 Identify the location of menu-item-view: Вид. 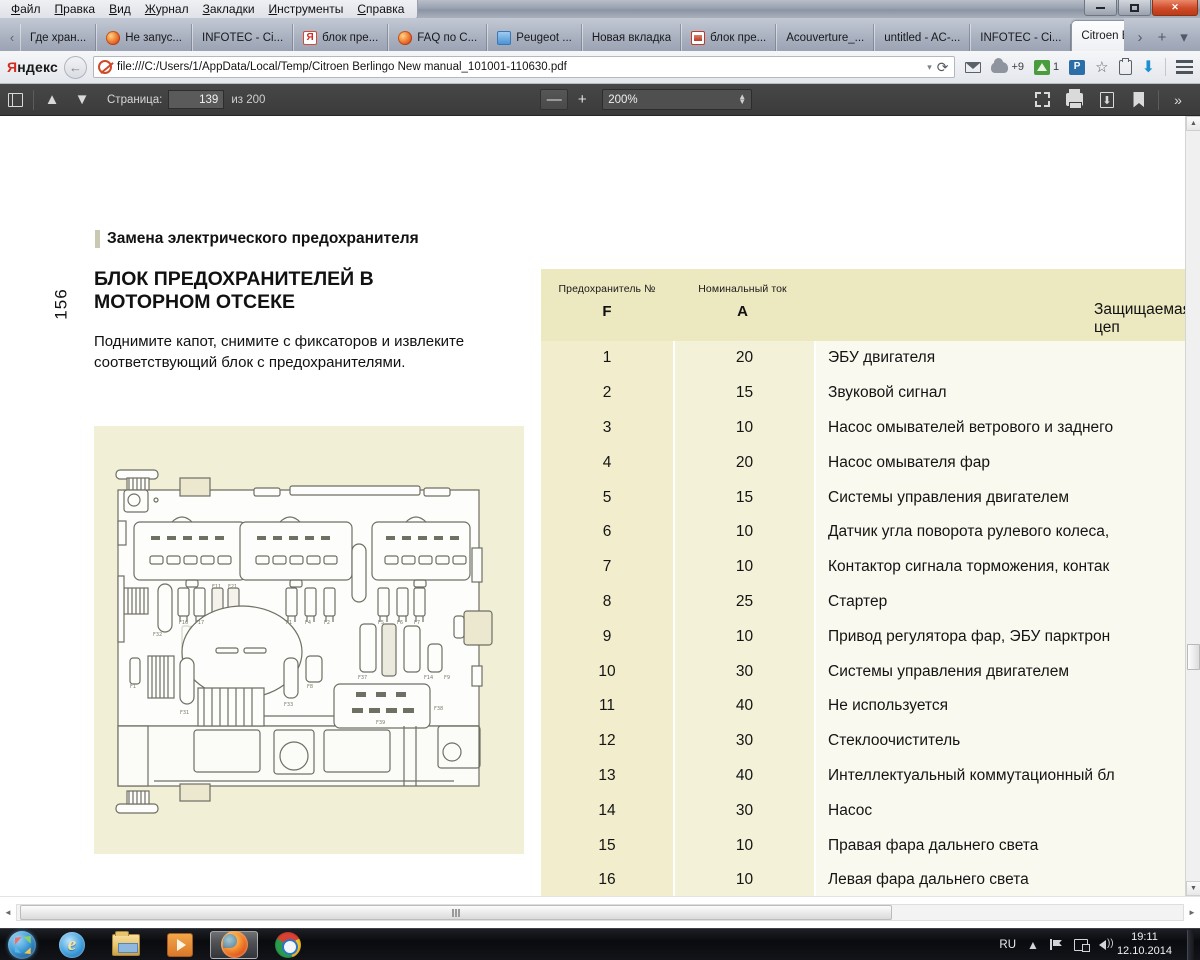
(120, 9).